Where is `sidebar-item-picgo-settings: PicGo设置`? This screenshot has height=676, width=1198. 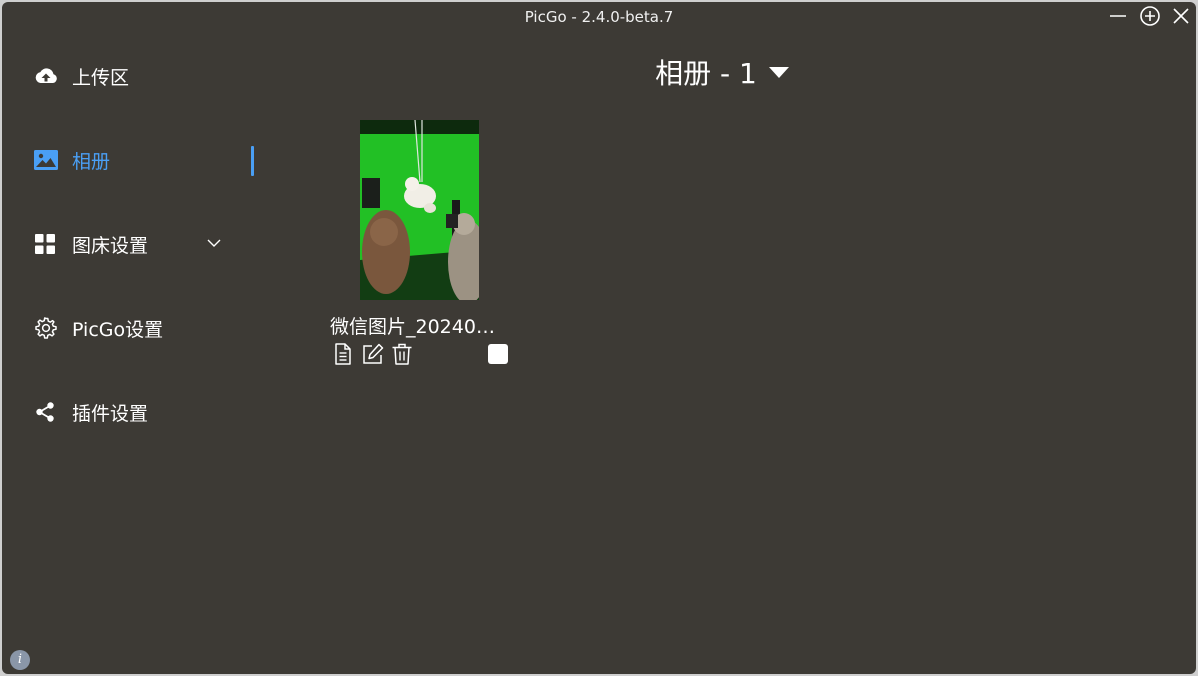
sidebar-item-picgo-settings: PicGo设置 is located at coordinates (144, 328).